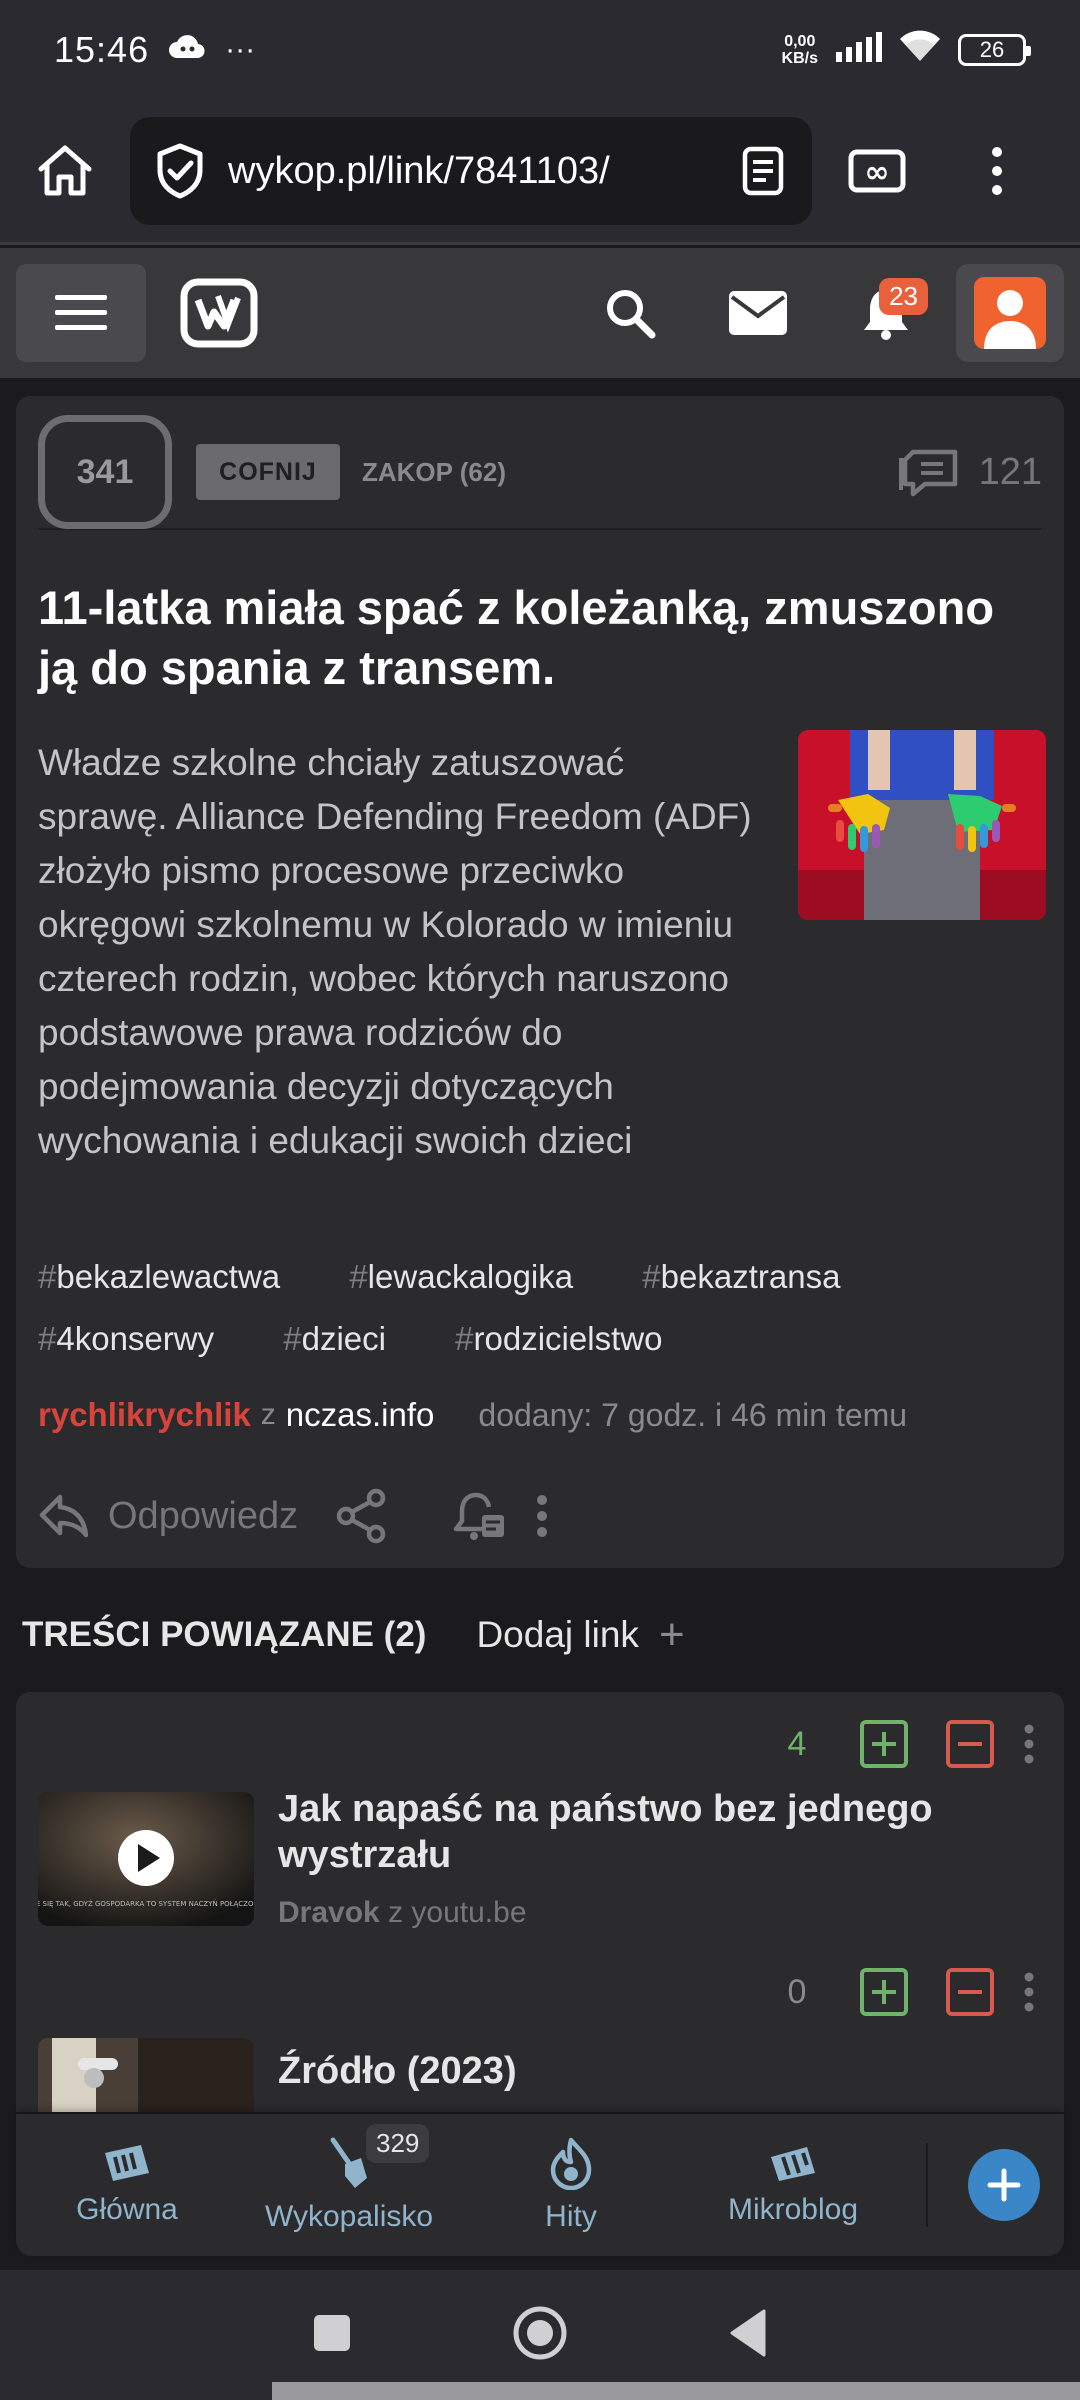 The height and width of the screenshot is (2400, 1080). Describe the element at coordinates (349, 2216) in the screenshot. I see `nav-label: Wykopalisko` at that location.